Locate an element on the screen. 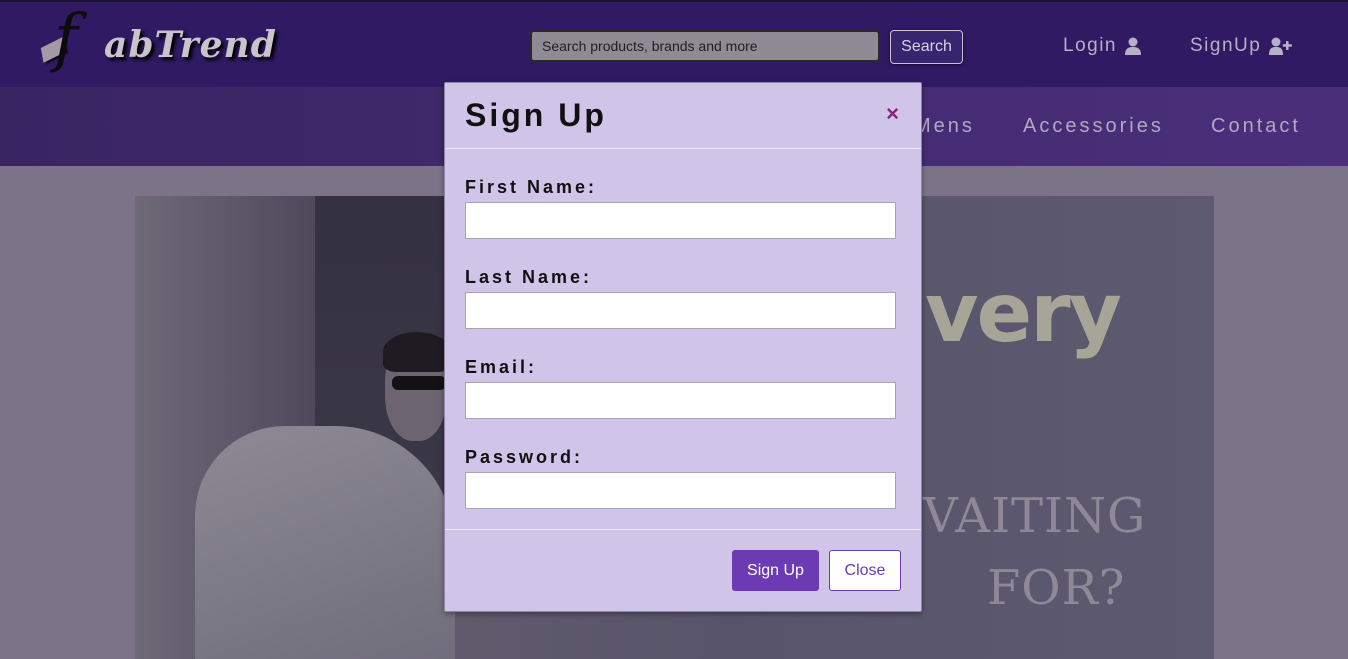 The width and height of the screenshot is (1348, 659). nav-item-contact: Contact is located at coordinates (1256, 126).